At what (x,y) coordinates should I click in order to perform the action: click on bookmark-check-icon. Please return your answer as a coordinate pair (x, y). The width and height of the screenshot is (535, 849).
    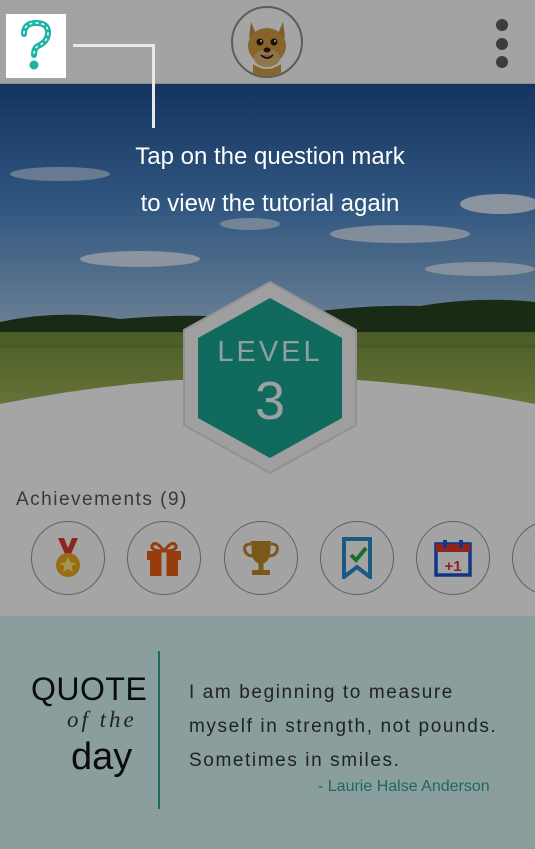
    Looking at the image, I should click on (357, 558).